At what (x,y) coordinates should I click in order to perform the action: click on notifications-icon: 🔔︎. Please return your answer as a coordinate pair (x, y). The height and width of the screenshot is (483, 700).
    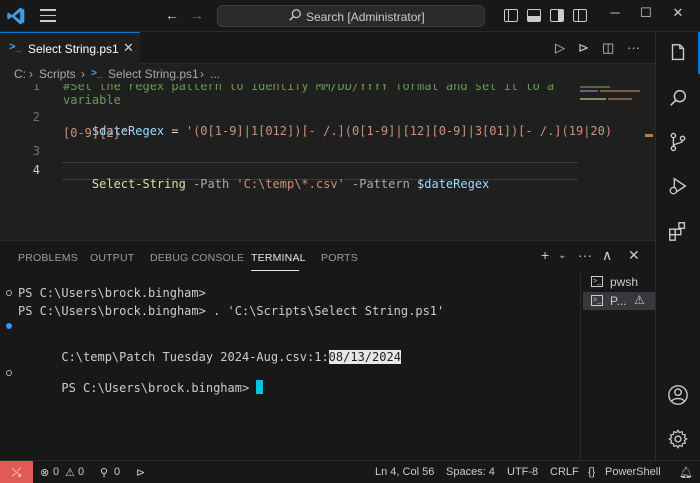
    Looking at the image, I should click on (686, 472).